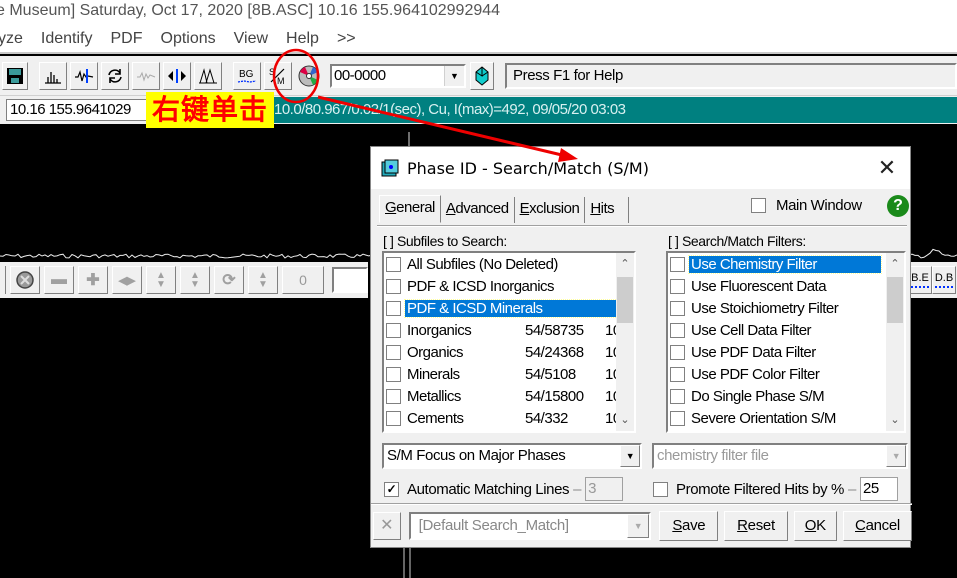 The height and width of the screenshot is (578, 957). What do you see at coordinates (509, 330) in the screenshot?
I see `subfile-item: Inorganics54/5873510/'` at bounding box center [509, 330].